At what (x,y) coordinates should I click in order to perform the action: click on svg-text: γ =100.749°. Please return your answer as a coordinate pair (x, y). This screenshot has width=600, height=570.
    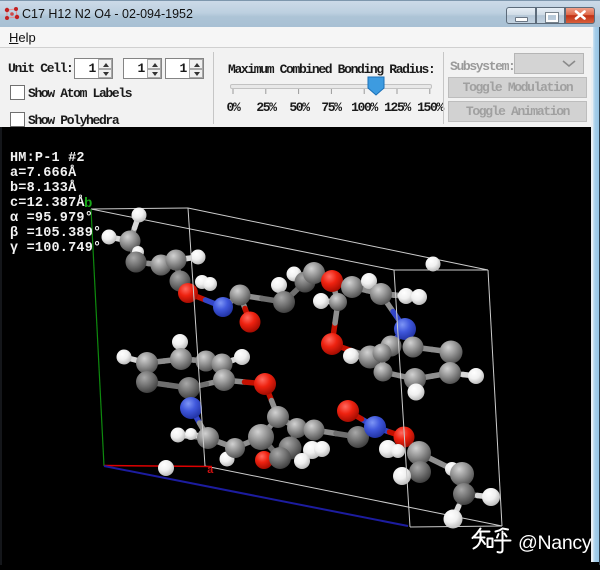
    Looking at the image, I should click on (55, 248).